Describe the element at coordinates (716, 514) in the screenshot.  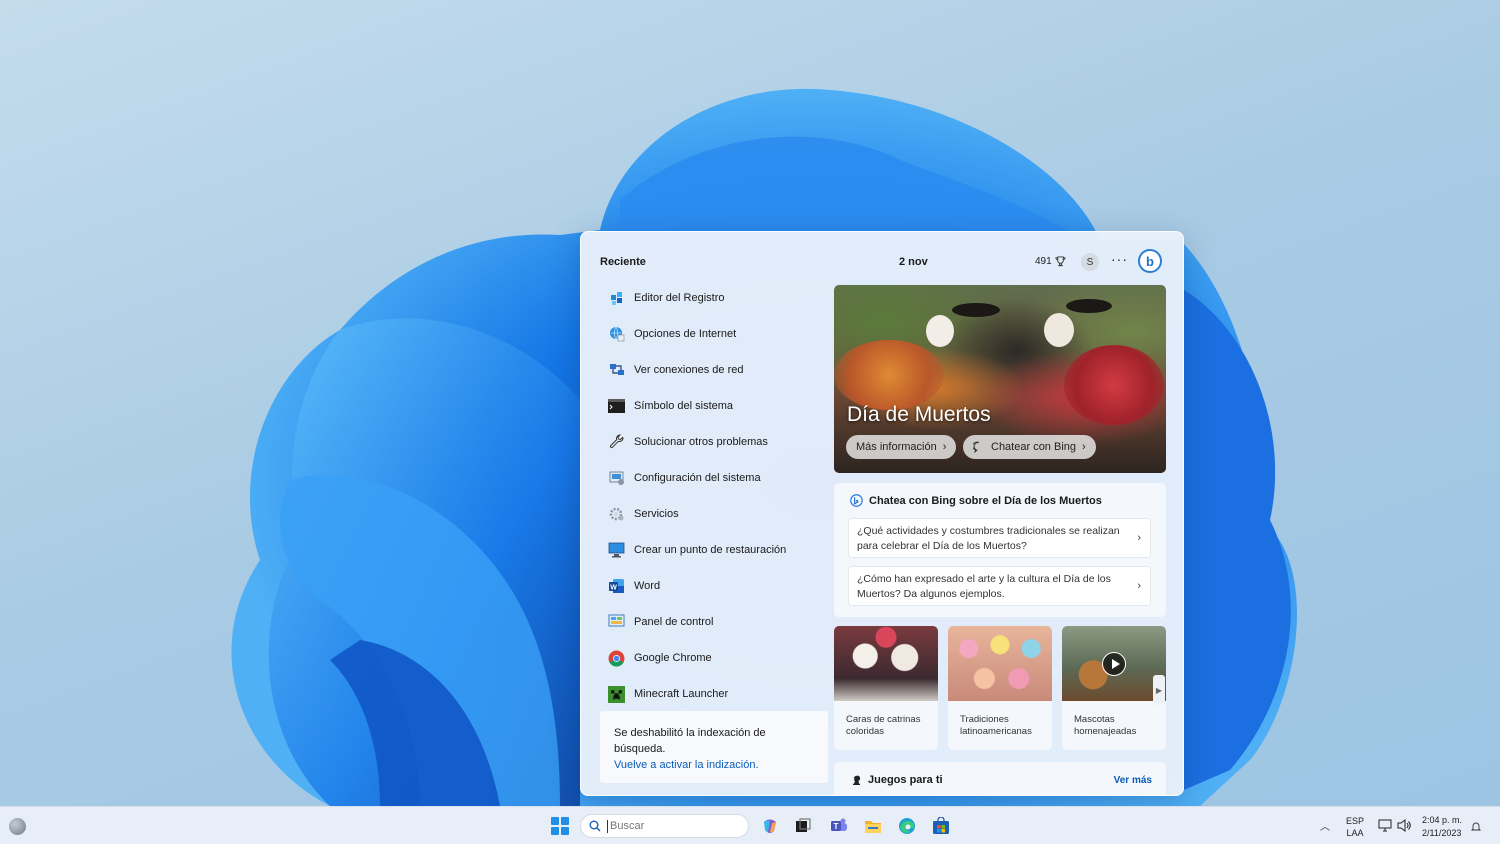
I see `recent-item-services: Servicios` at that location.